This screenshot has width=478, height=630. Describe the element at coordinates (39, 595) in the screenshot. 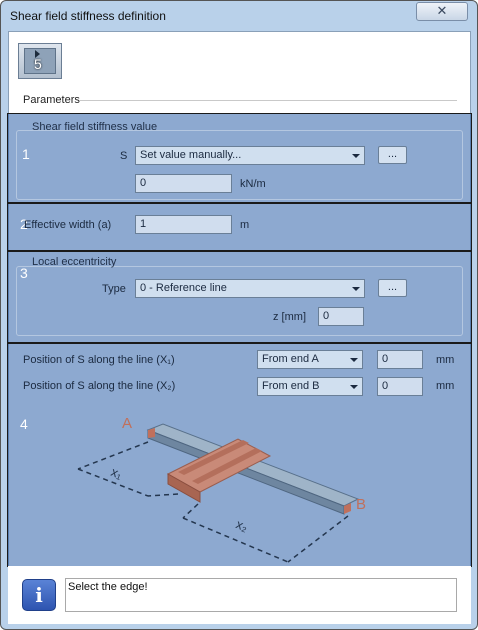

I see `info-icon: i` at that location.